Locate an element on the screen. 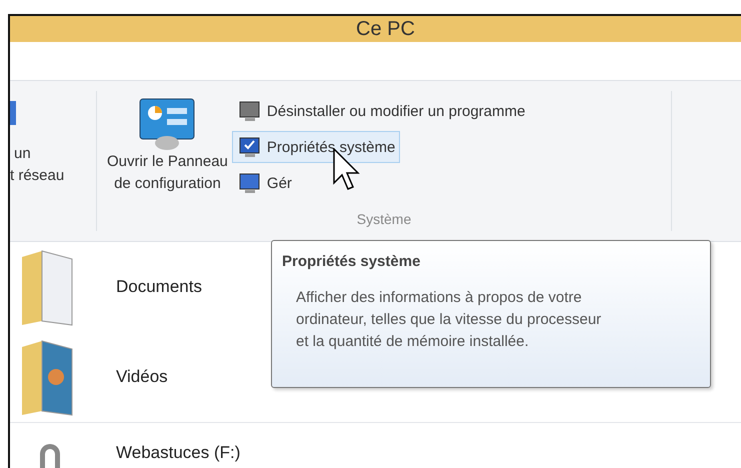 The image size is (741, 468). ribbon-label: un is located at coordinates (22, 154).